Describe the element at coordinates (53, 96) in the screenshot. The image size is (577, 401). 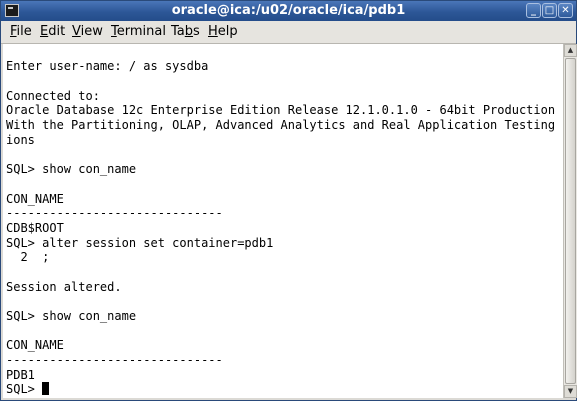
I see `terminal-line: Connected to:` at that location.